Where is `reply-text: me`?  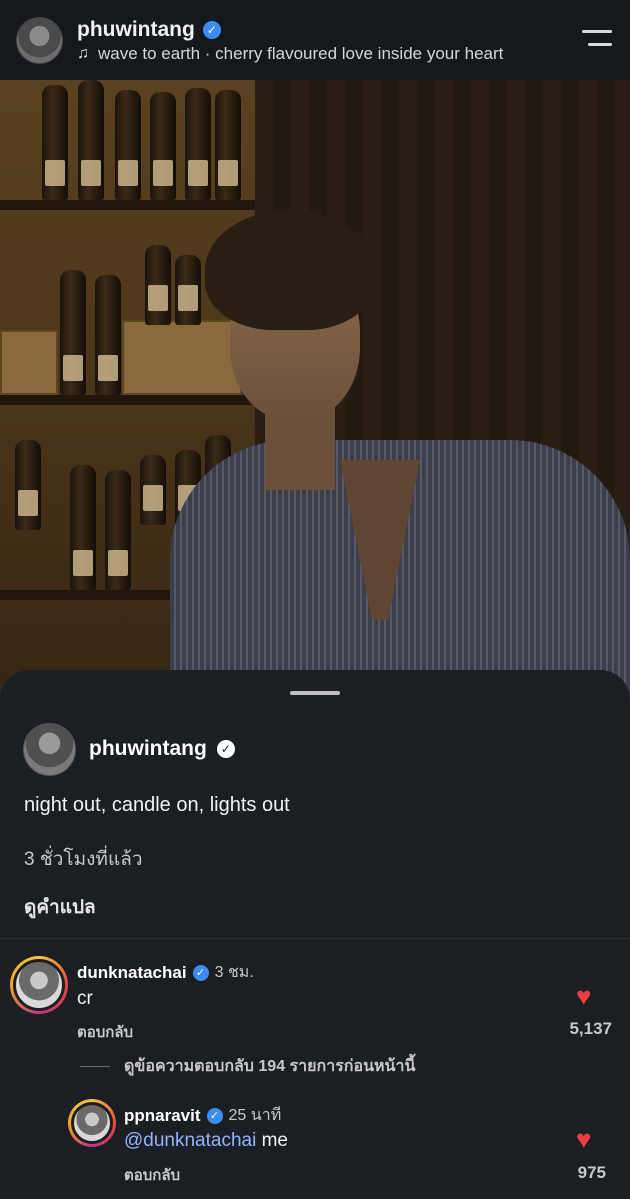 reply-text: me is located at coordinates (272, 1140).